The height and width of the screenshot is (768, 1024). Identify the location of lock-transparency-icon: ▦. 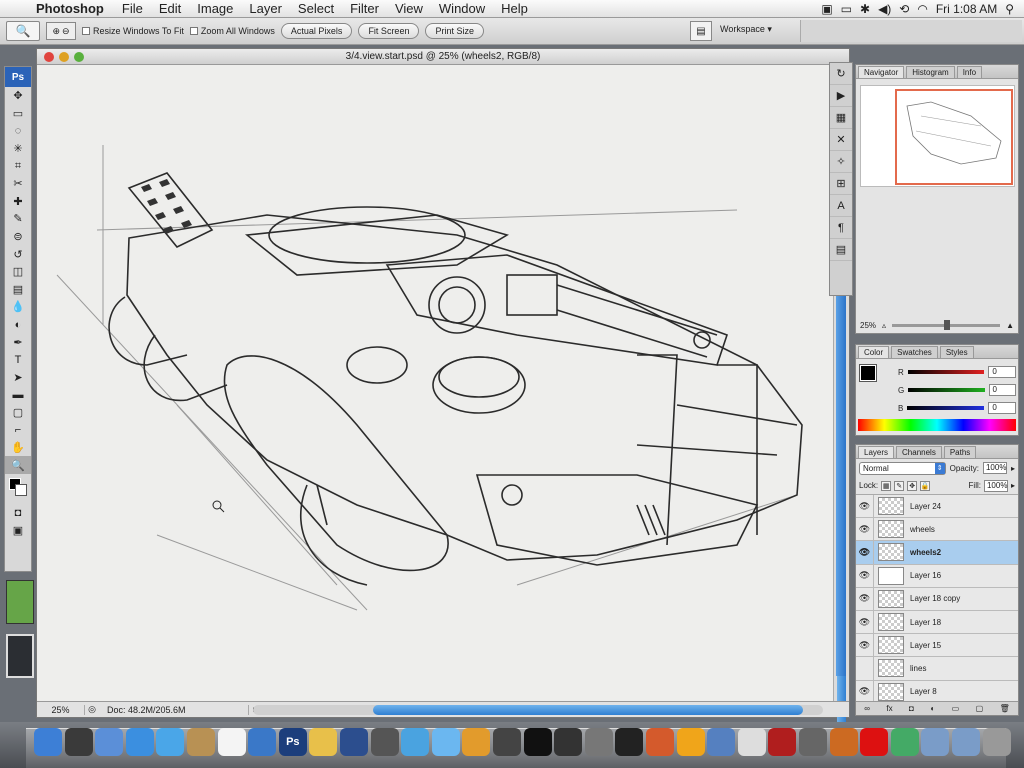
(886, 485).